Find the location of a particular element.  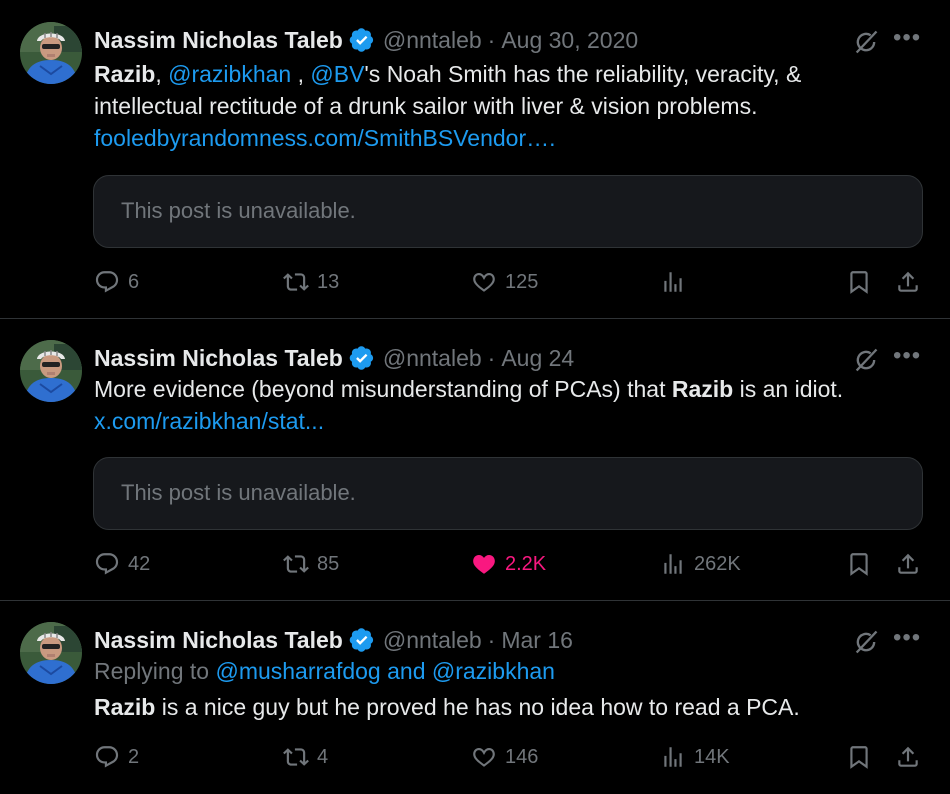

repost-count: 85 is located at coordinates (328, 563).